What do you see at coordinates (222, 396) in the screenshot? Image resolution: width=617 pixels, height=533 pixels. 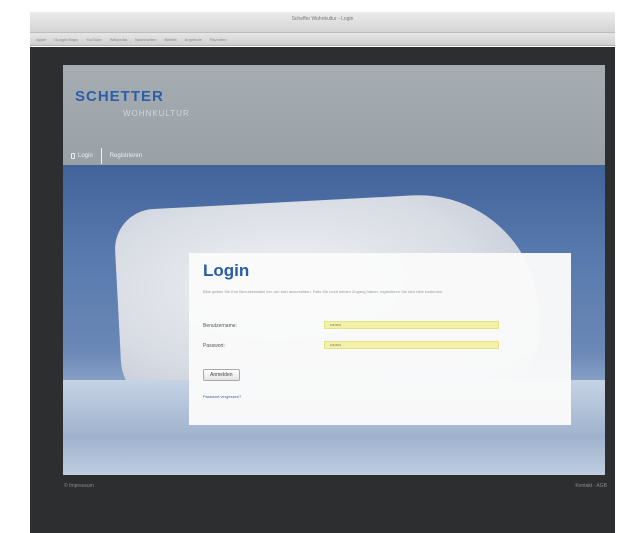 I see `forgot-password-link: Passwort vergessen?` at bounding box center [222, 396].